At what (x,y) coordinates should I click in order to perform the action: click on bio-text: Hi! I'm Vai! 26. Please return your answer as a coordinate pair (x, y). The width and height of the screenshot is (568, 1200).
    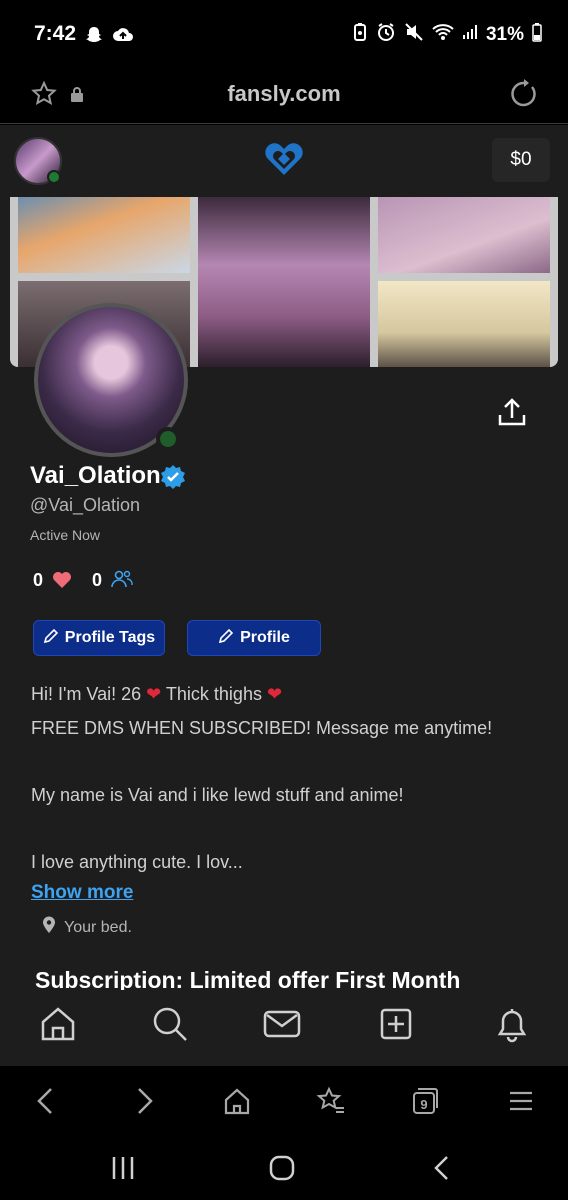
    Looking at the image, I should click on (89, 694).